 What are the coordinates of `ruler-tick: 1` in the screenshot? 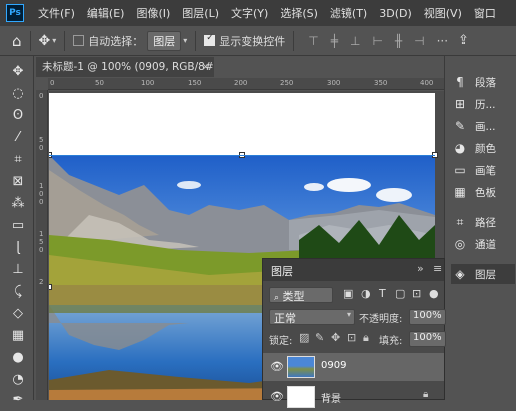 It's located at (41, 186).